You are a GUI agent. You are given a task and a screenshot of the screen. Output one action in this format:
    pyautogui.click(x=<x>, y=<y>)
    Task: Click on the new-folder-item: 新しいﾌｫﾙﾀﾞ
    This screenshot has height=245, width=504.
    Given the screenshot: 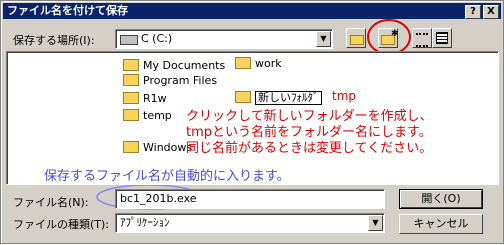 What is the action you would take?
    pyautogui.click(x=278, y=98)
    